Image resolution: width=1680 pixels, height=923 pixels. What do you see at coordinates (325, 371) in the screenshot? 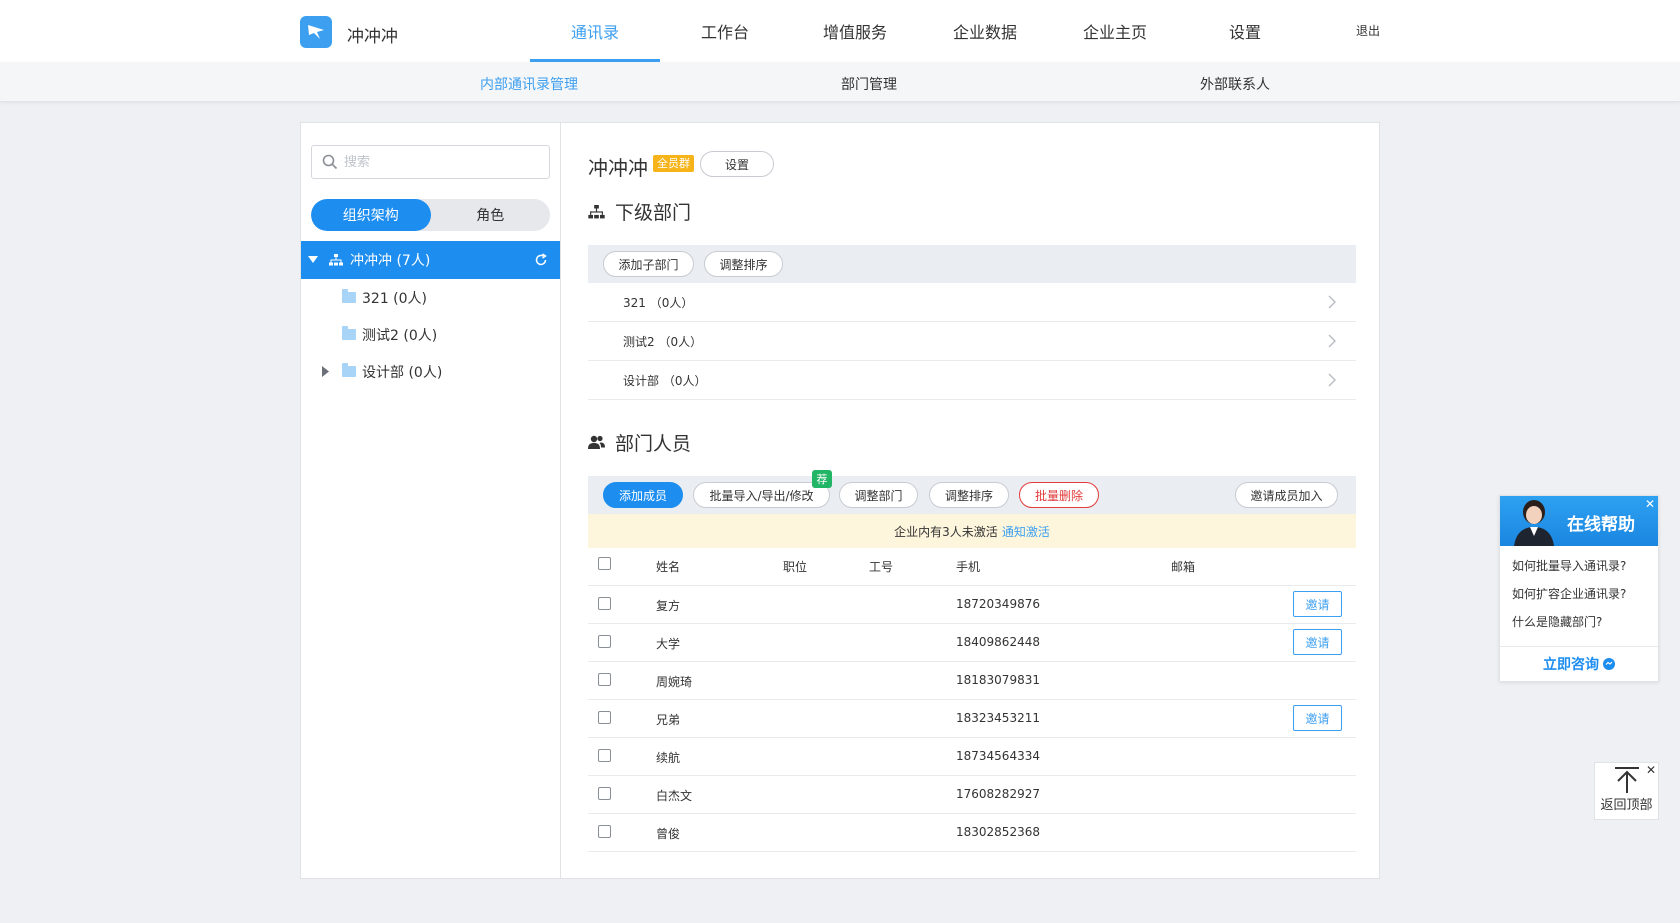
I see `caret-right-icon` at bounding box center [325, 371].